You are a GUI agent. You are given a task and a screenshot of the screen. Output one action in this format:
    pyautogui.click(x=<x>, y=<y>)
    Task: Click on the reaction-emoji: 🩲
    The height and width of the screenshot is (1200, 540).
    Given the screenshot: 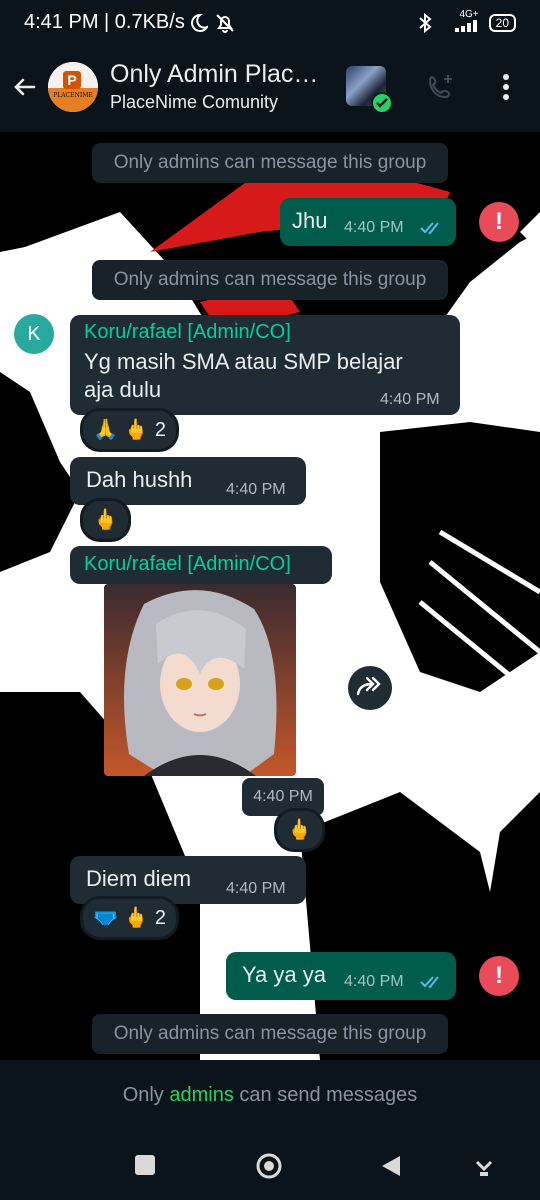 What is the action you would take?
    pyautogui.click(x=105, y=918)
    